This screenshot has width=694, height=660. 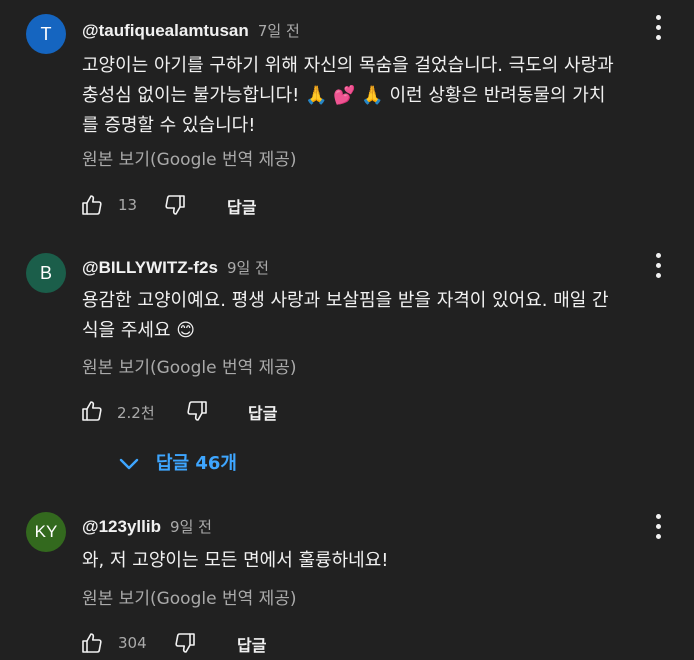 I want to click on author-handle: @BILLYWITZ-f2s, so click(x=150, y=267).